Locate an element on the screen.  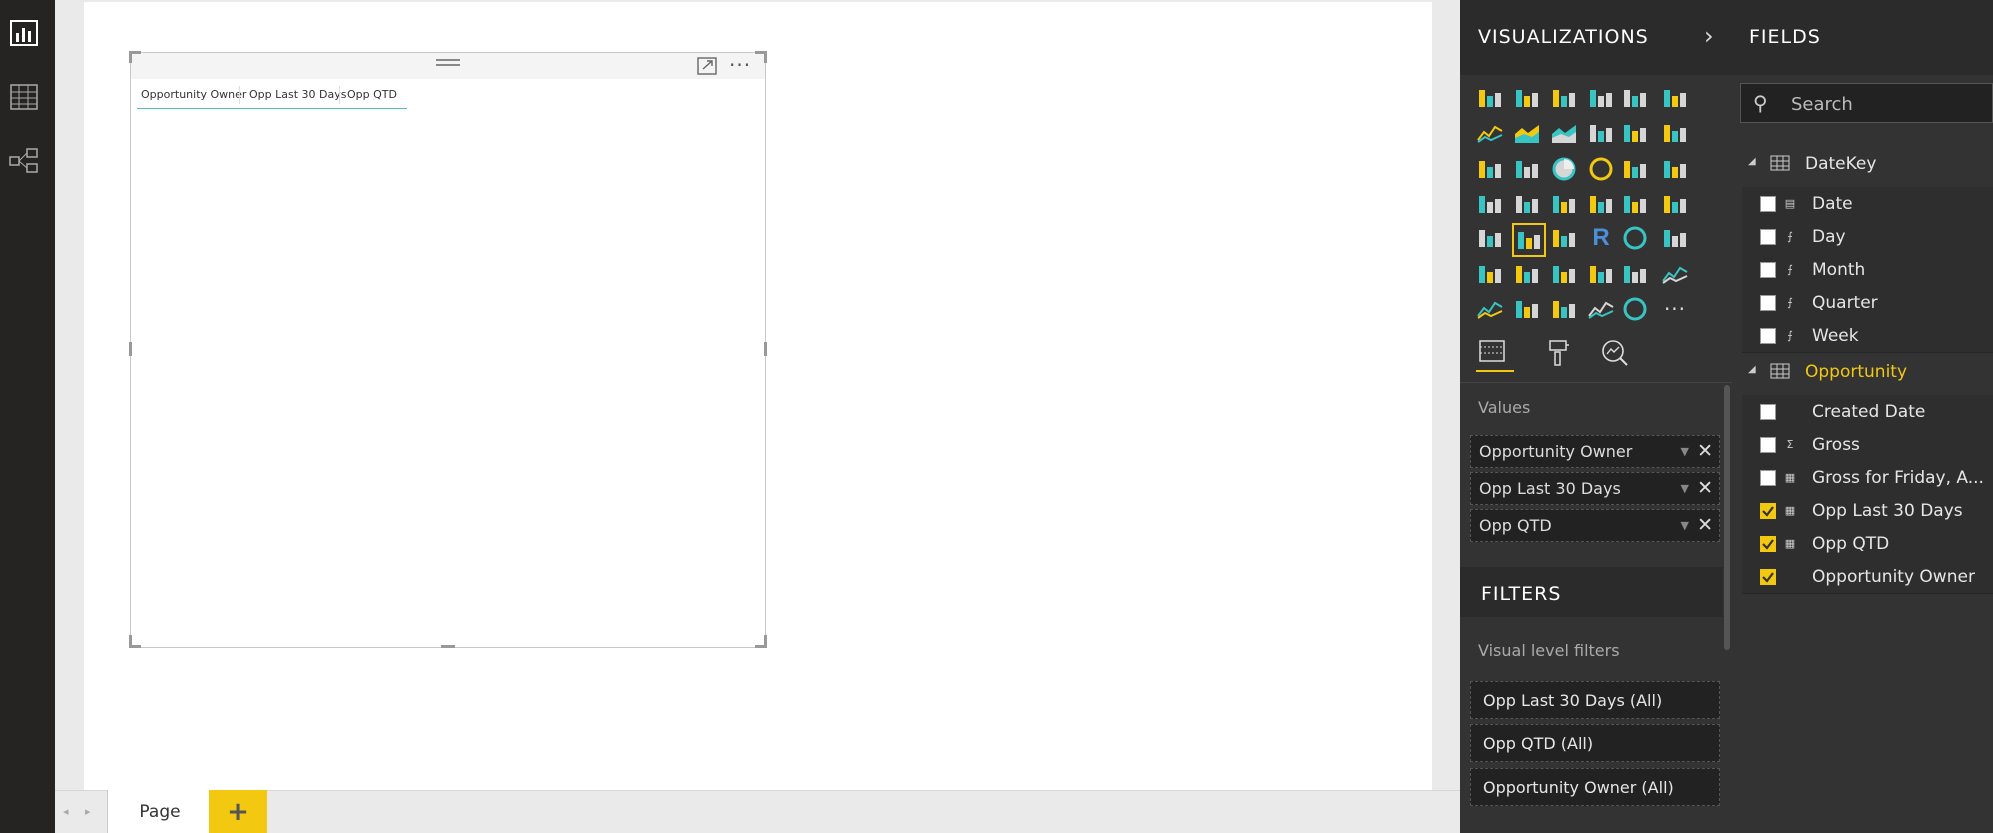
gantt-icon is located at coordinates (1601, 274).